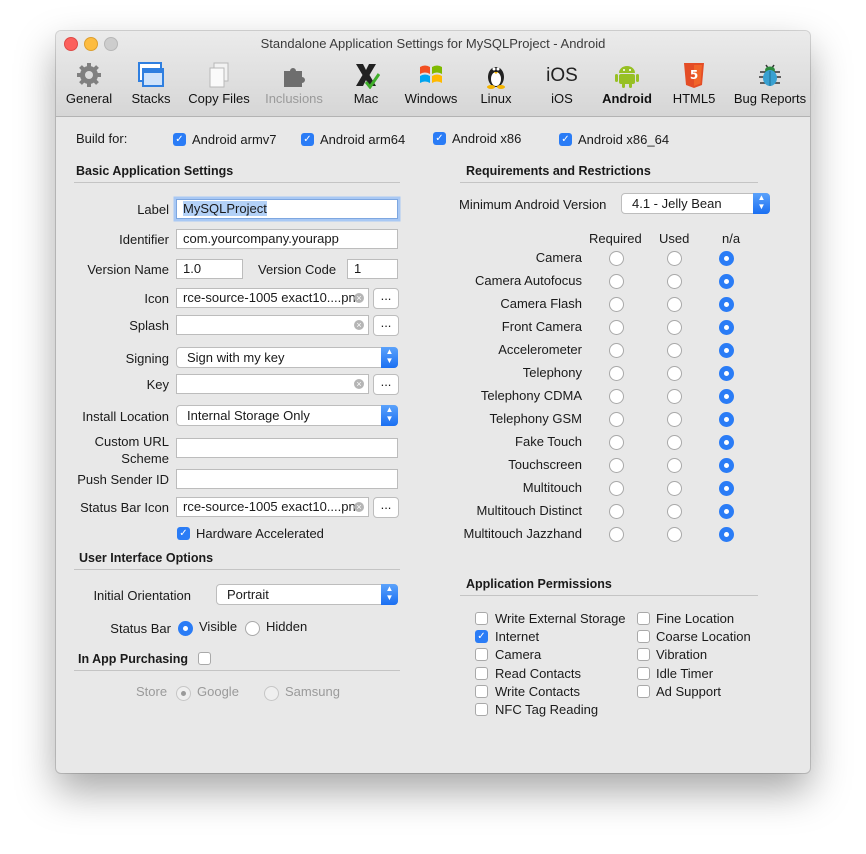  I want to click on label-field: MySQLProject, so click(287, 209).